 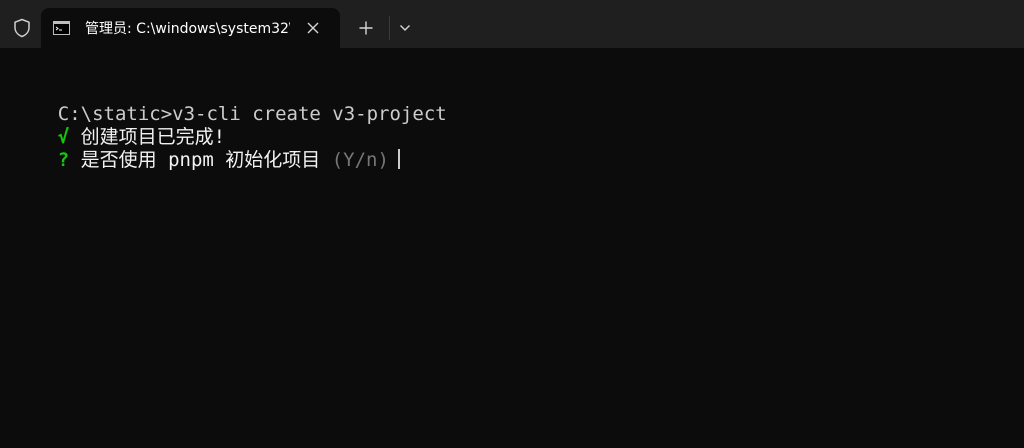 What do you see at coordinates (118, 125) in the screenshot?
I see `terminal-line-success: √ 创建项目已完成!` at bounding box center [118, 125].